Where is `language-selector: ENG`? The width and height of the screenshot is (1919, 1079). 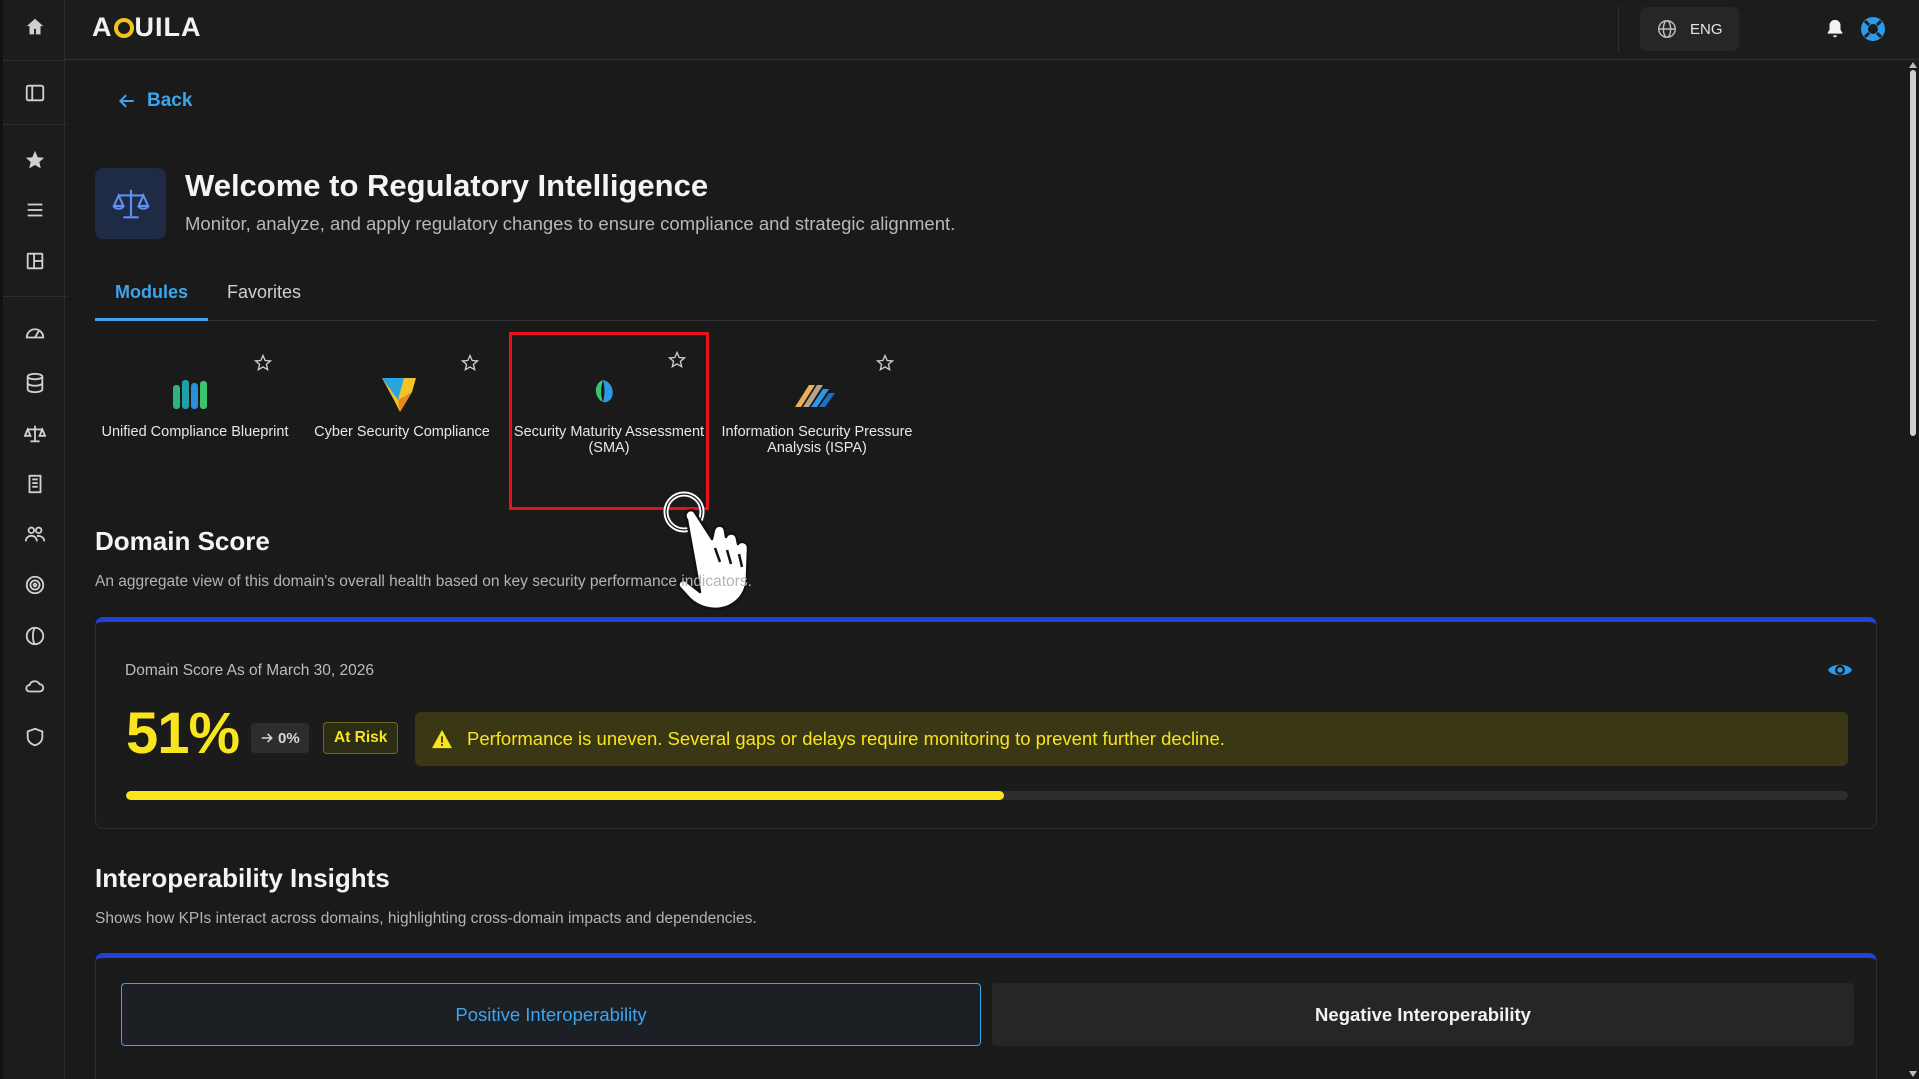 language-selector: ENG is located at coordinates (1689, 29).